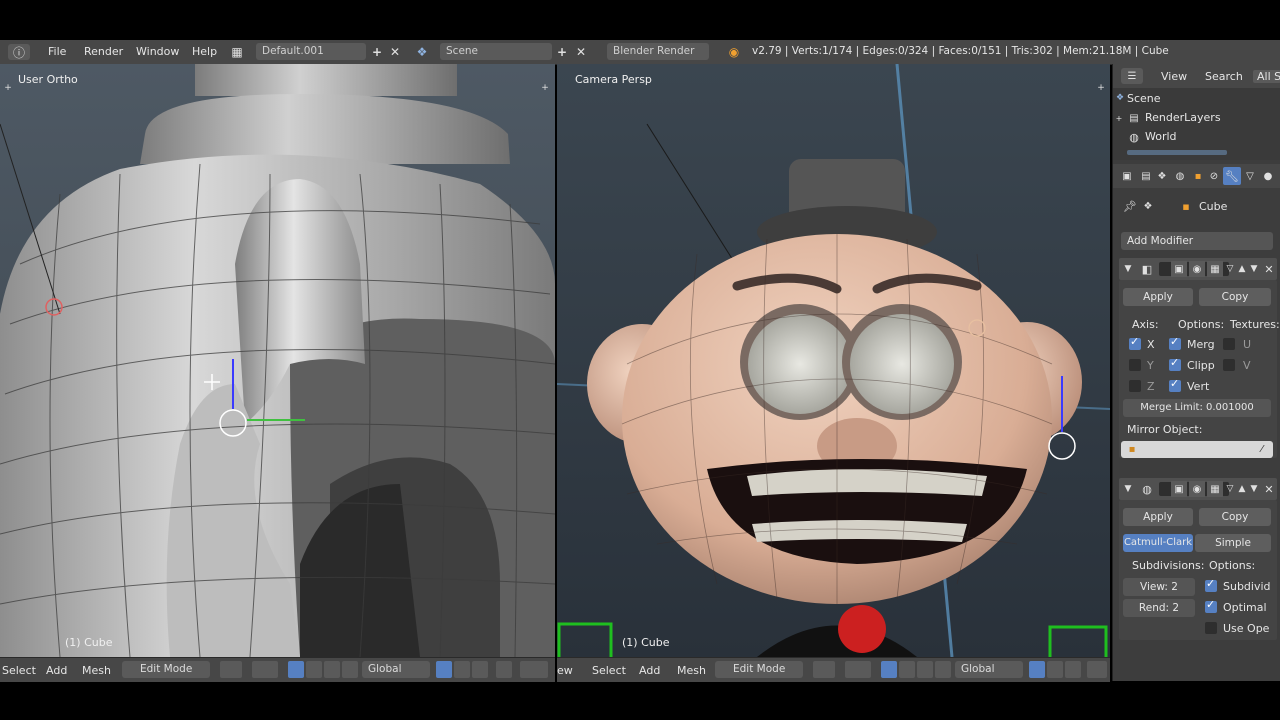  Describe the element at coordinates (1159, 587) in the screenshot. I see `view-levels-field: View: 2` at that location.